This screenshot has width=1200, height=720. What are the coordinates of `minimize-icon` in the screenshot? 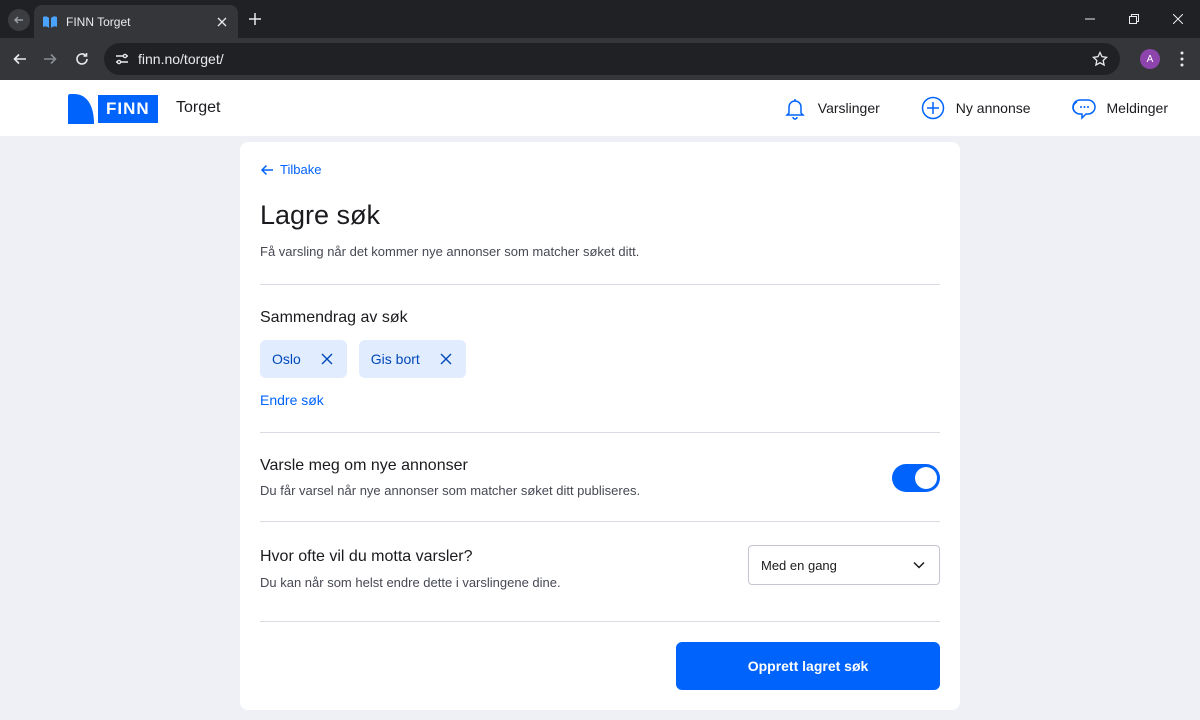 It's located at (1090, 19).